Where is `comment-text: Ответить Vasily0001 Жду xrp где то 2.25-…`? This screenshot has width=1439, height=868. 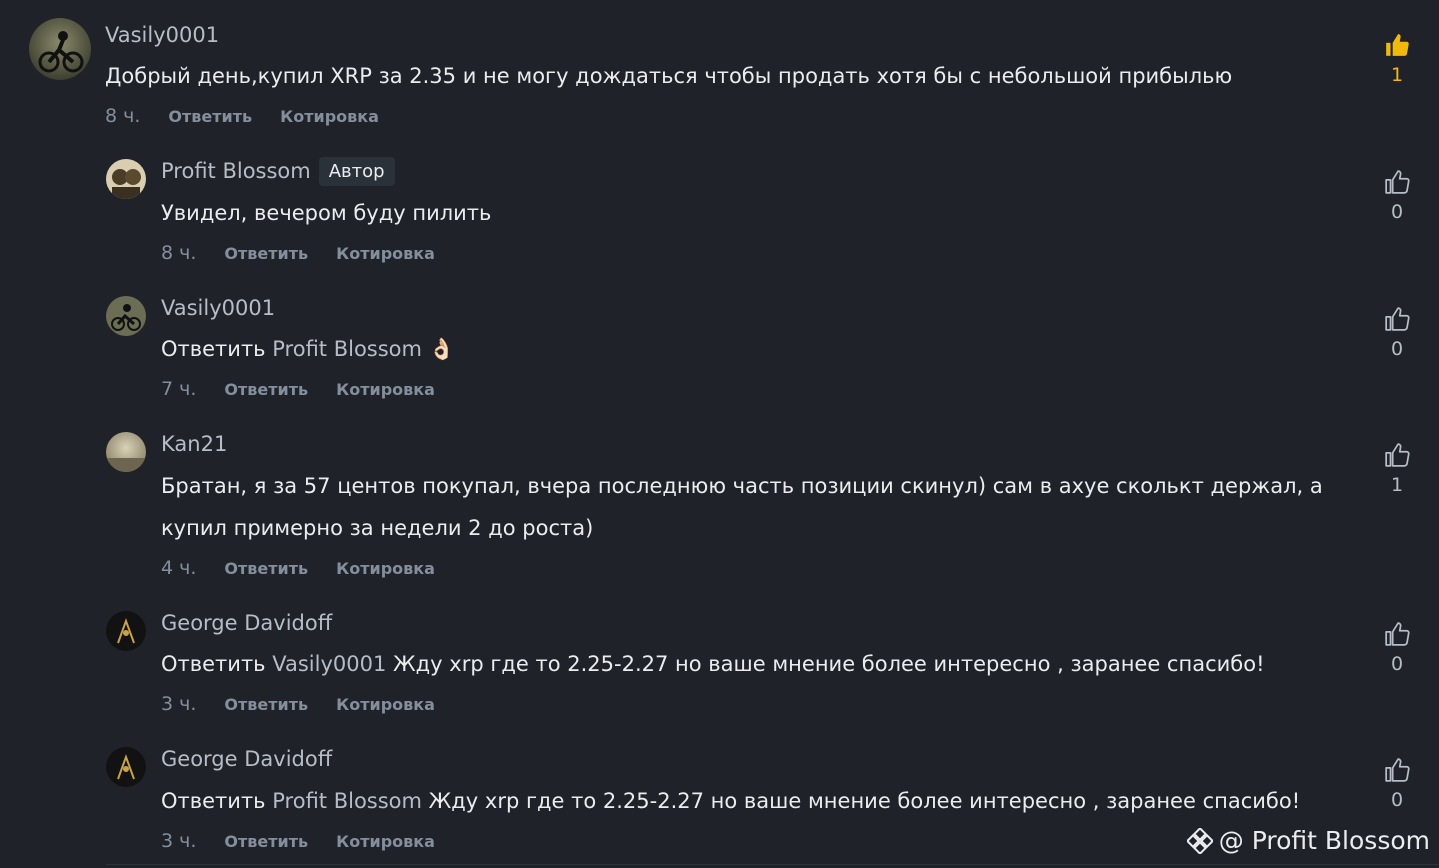
comment-text: Ответить Vasily0001 Жду xrp где то 2.25-… is located at coordinates (713, 664).